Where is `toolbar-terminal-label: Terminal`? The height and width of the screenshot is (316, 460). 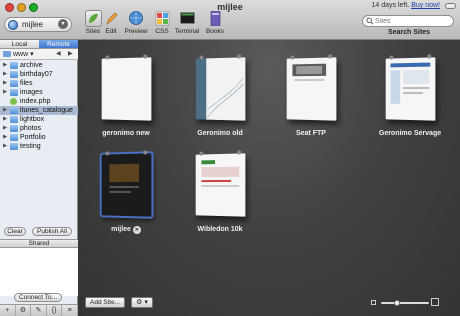
toolbar-terminal-label: Terminal is located at coordinates (187, 31).